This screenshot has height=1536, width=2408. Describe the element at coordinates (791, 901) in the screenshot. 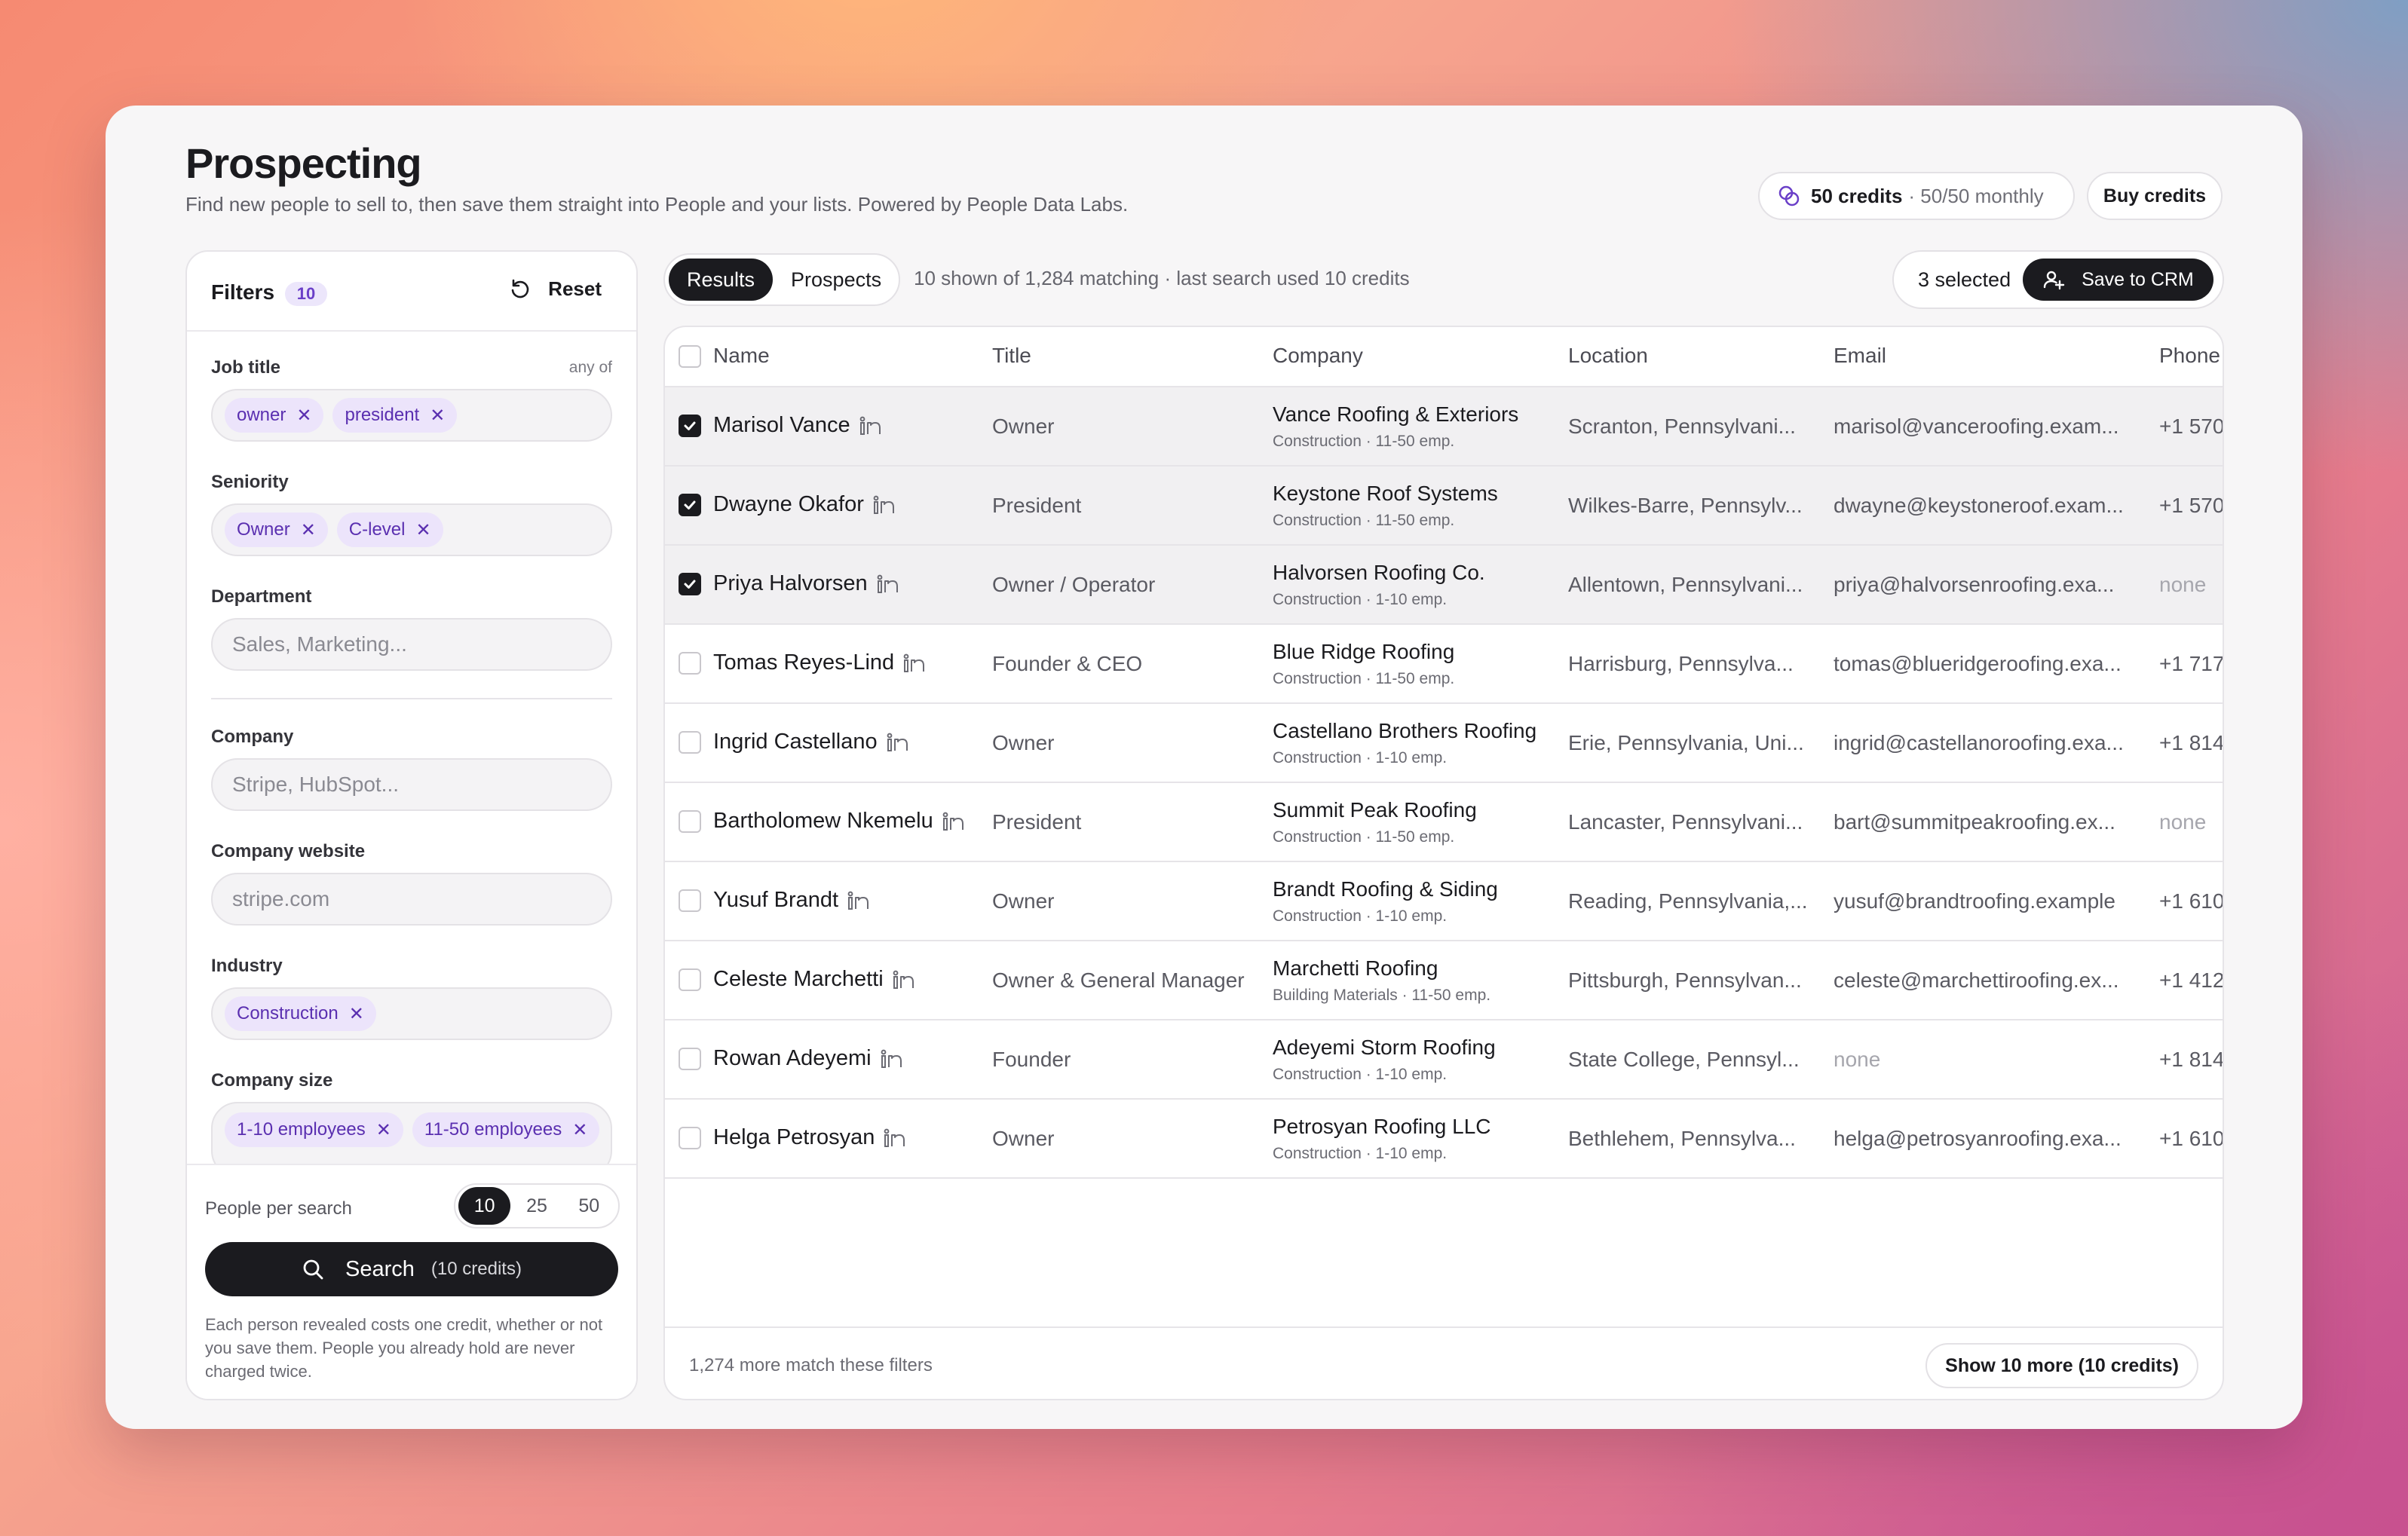

I see `person-name: Yusuf Brandt` at that location.